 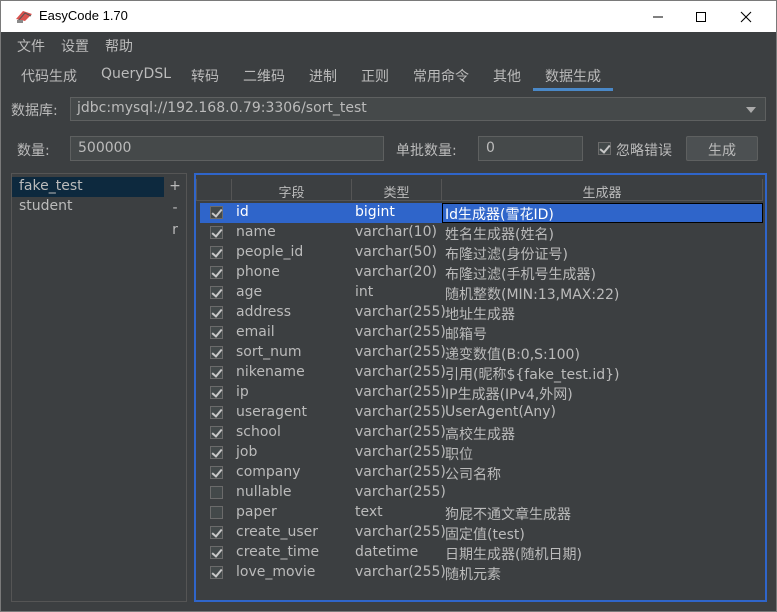 What do you see at coordinates (507, 76) in the screenshot?
I see `tab-other: 其他` at bounding box center [507, 76].